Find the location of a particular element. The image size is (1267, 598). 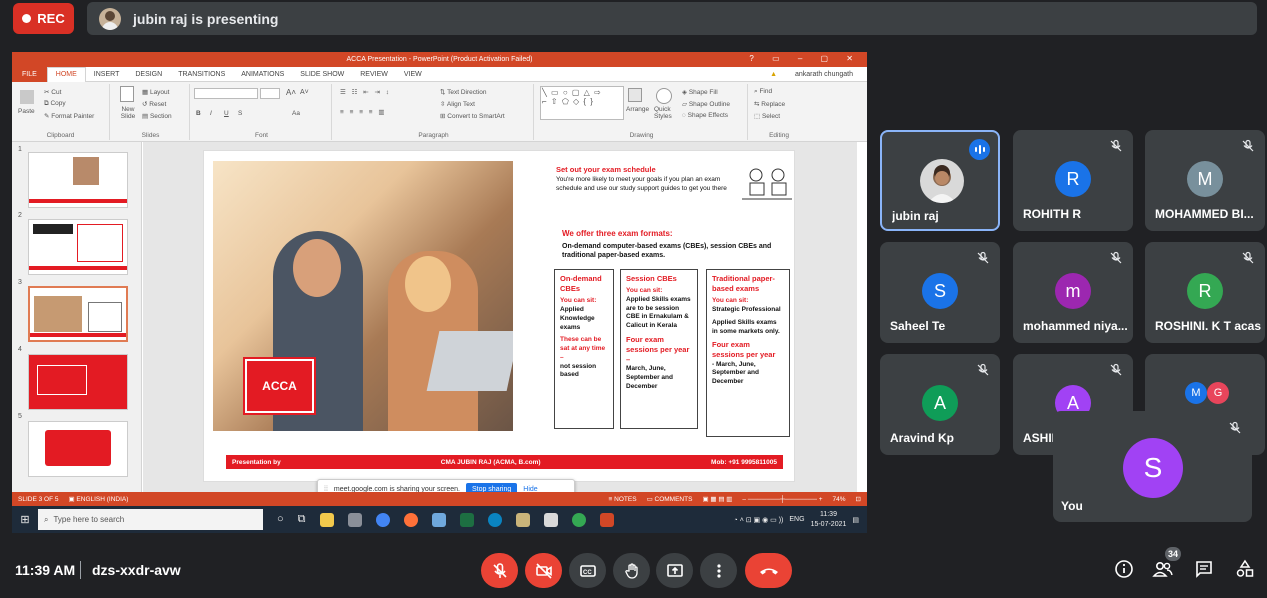

notes-button: ≡ NOTES is located at coordinates (623, 499).